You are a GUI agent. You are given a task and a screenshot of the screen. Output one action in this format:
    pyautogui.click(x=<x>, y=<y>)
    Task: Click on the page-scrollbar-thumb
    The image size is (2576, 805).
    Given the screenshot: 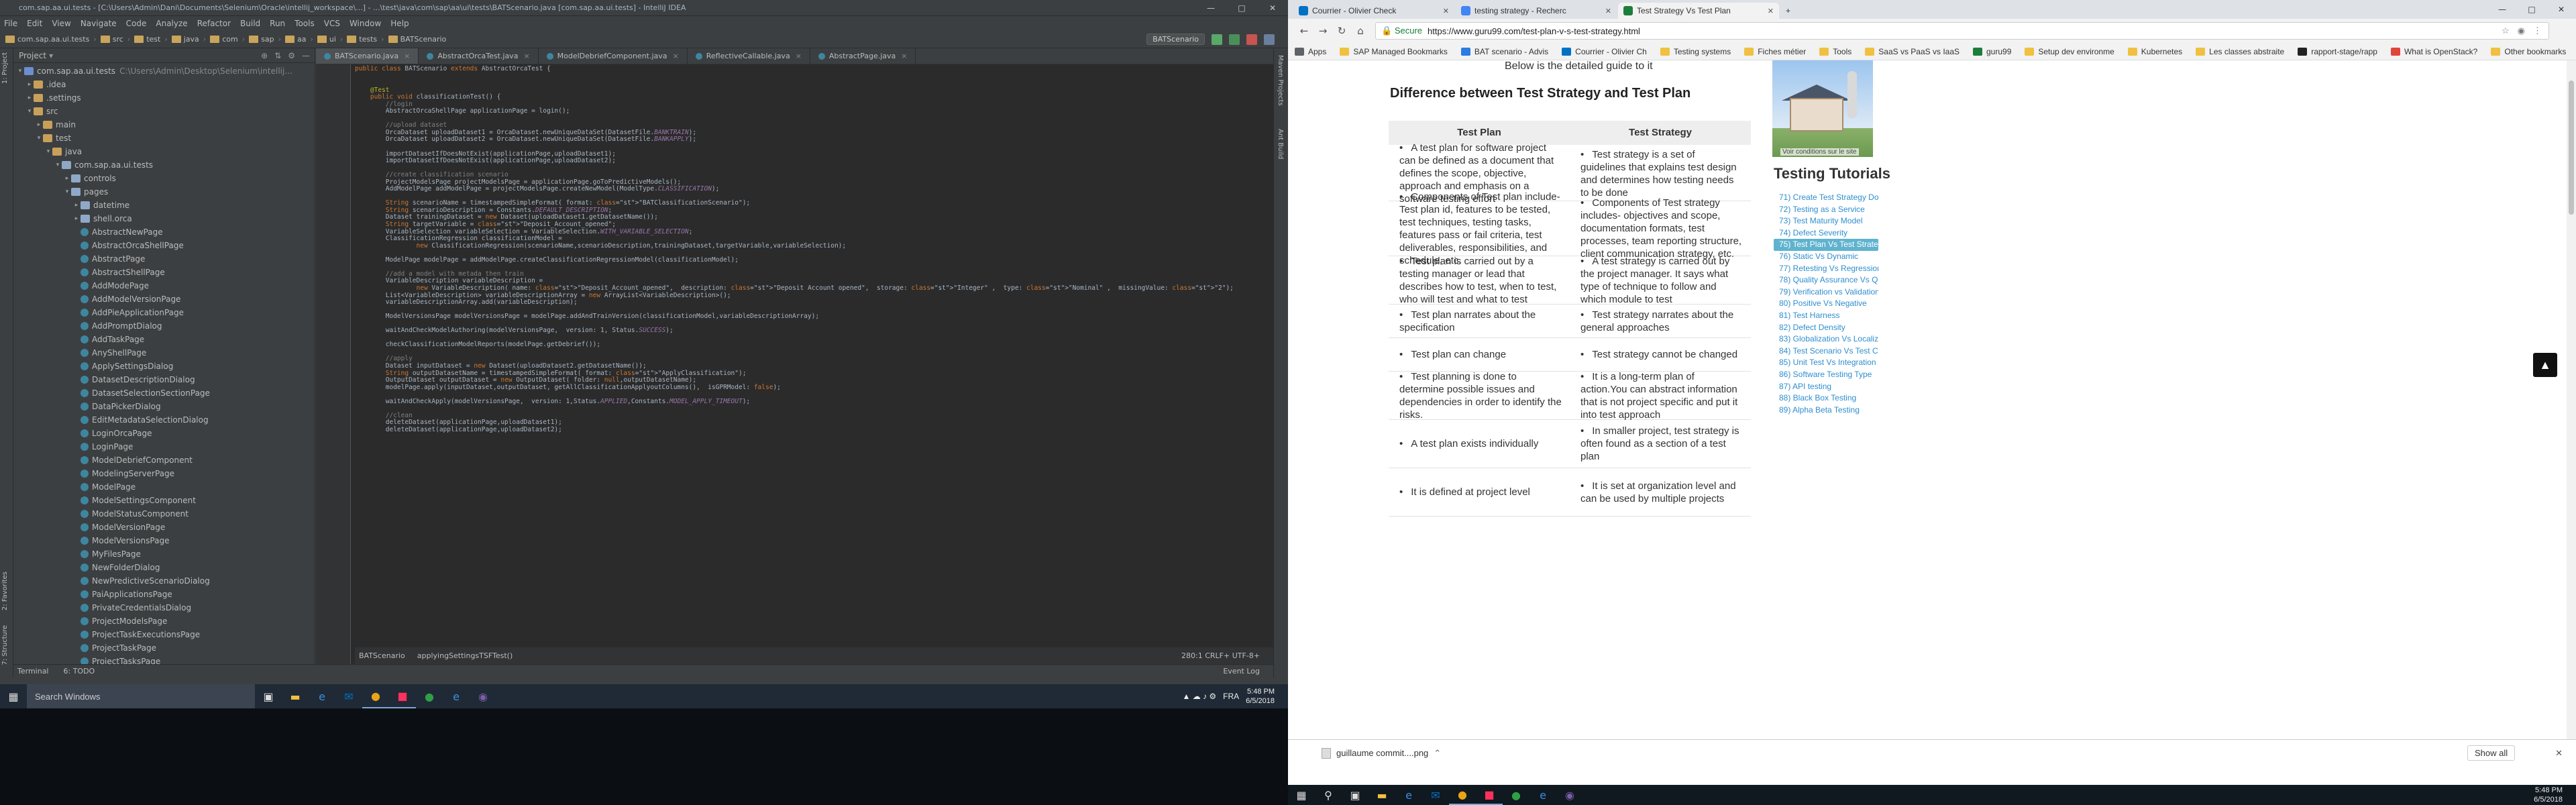 What is the action you would take?
    pyautogui.click(x=2571, y=147)
    